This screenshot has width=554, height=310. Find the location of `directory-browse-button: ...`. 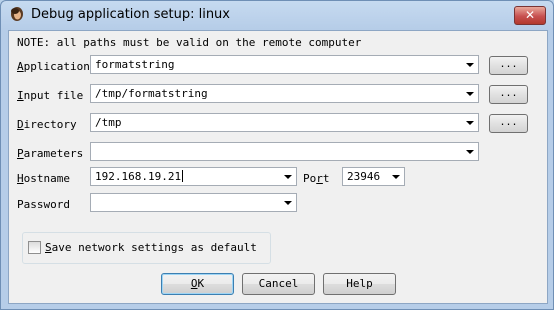

directory-browse-button: ... is located at coordinates (508, 123).